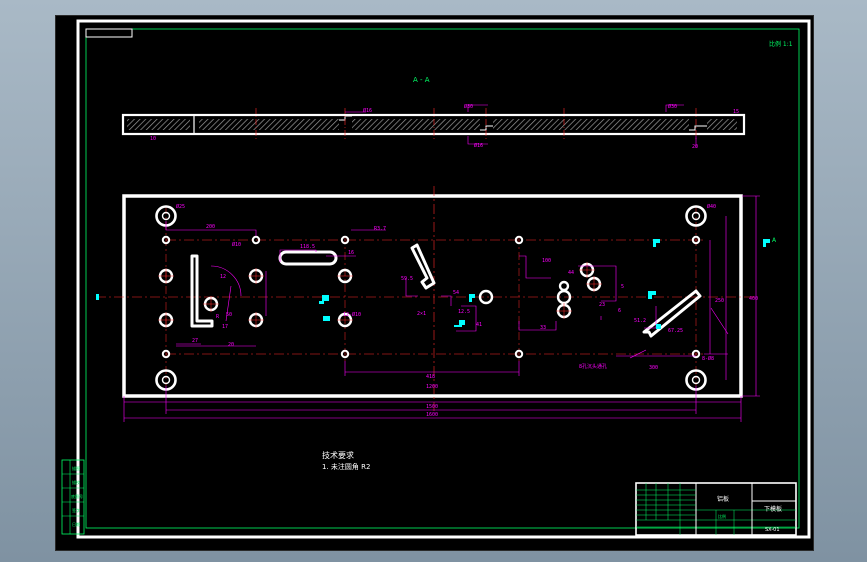  What do you see at coordinates (77, 496) in the screenshot?
I see `strip-label-3: 底图号` at bounding box center [77, 496].